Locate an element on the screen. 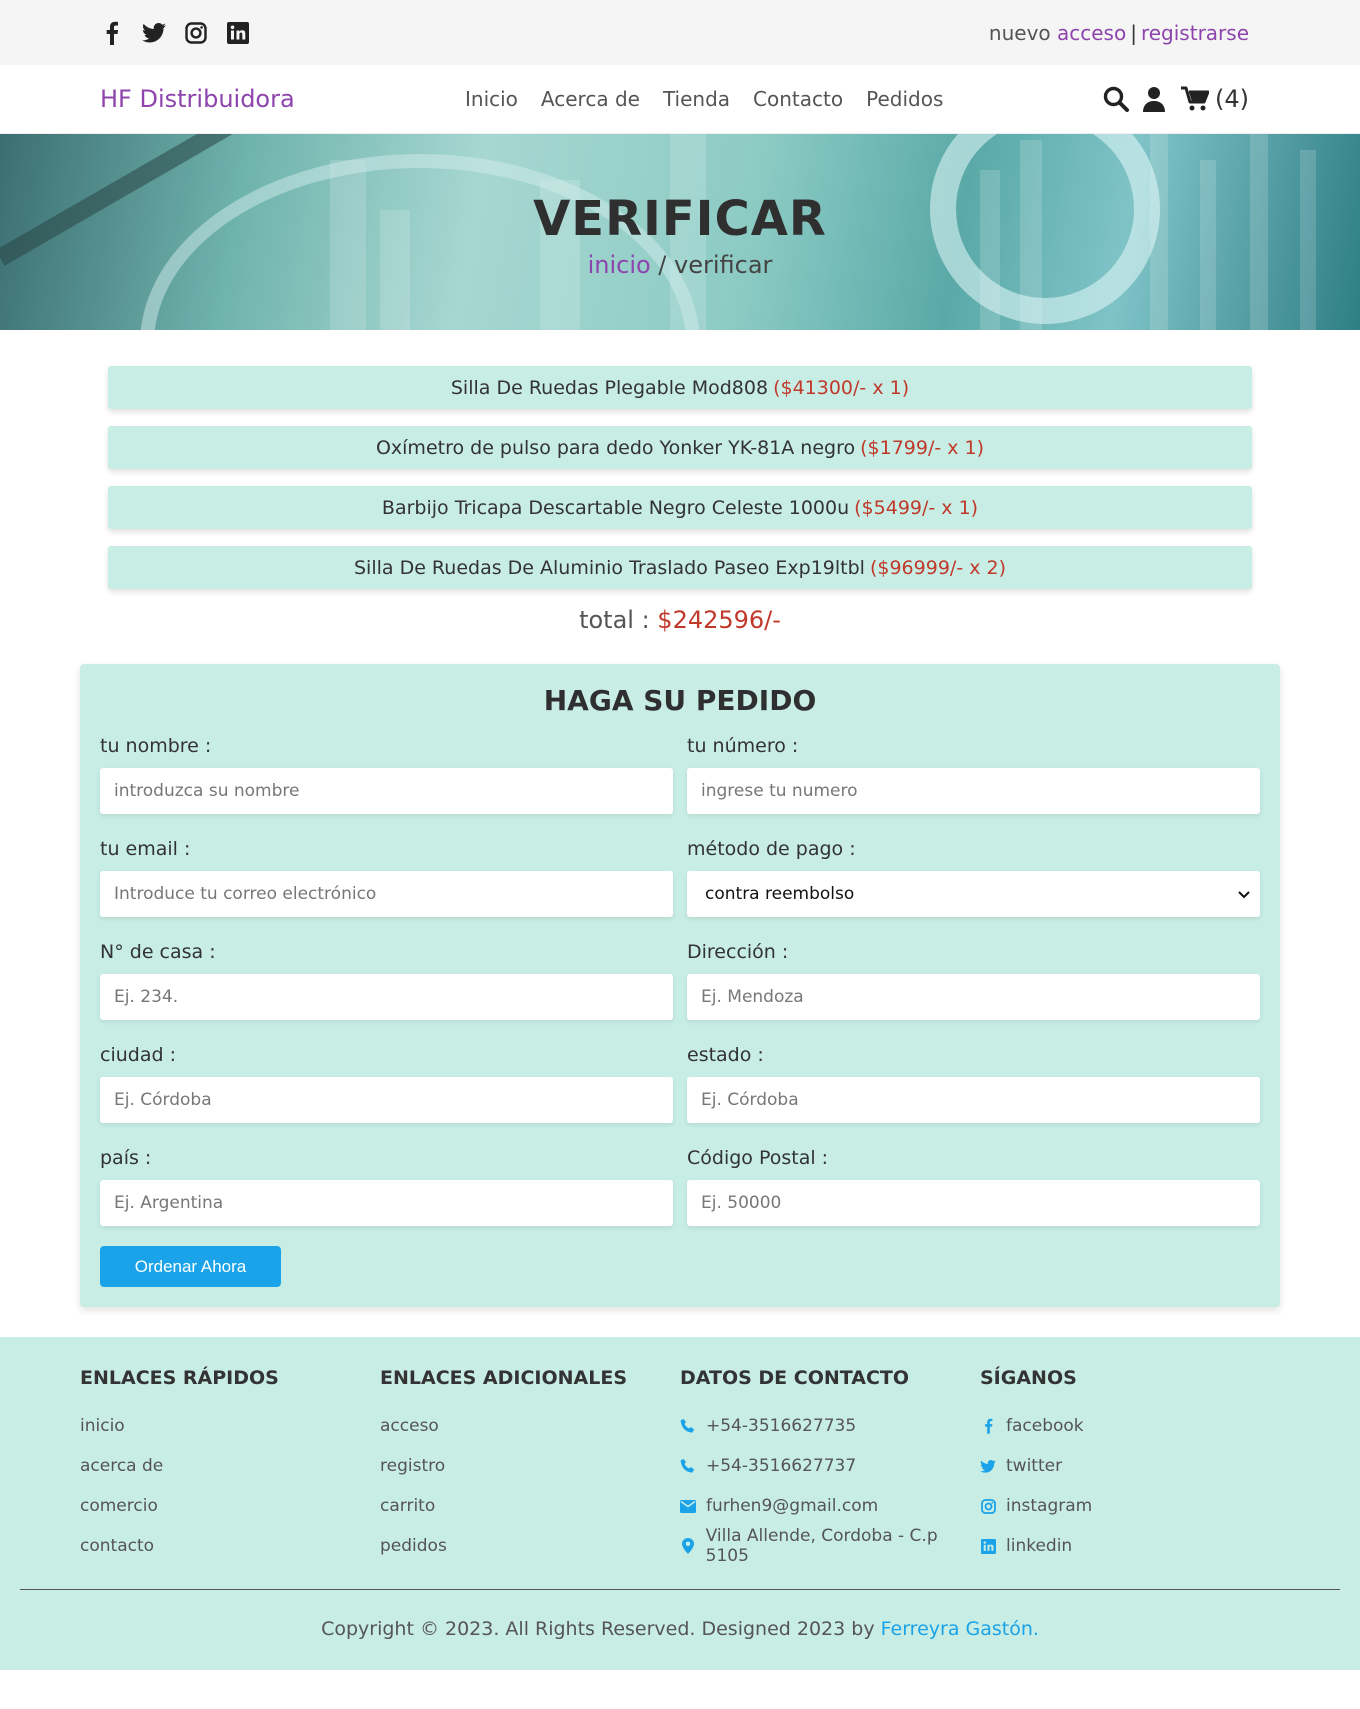  total-label: total : is located at coordinates (614, 620).